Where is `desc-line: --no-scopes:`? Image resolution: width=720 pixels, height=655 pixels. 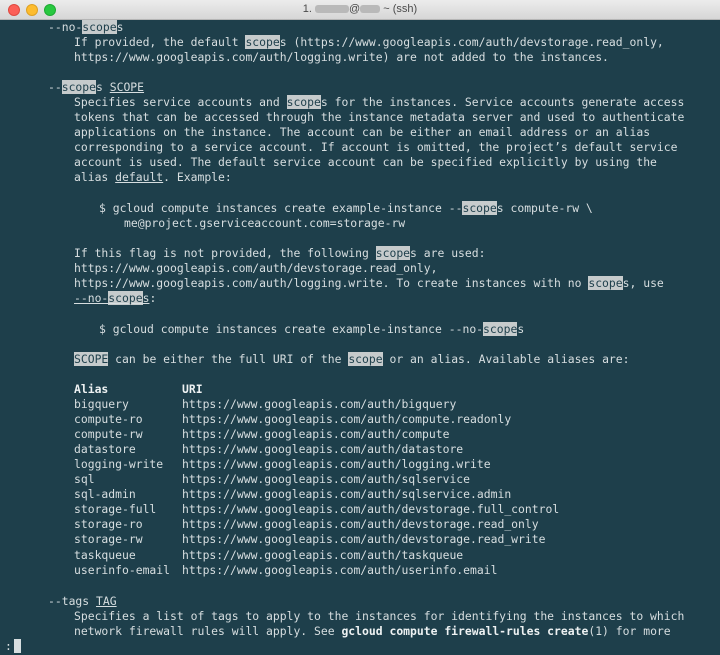
desc-line: --no-scopes: is located at coordinates (115, 298).